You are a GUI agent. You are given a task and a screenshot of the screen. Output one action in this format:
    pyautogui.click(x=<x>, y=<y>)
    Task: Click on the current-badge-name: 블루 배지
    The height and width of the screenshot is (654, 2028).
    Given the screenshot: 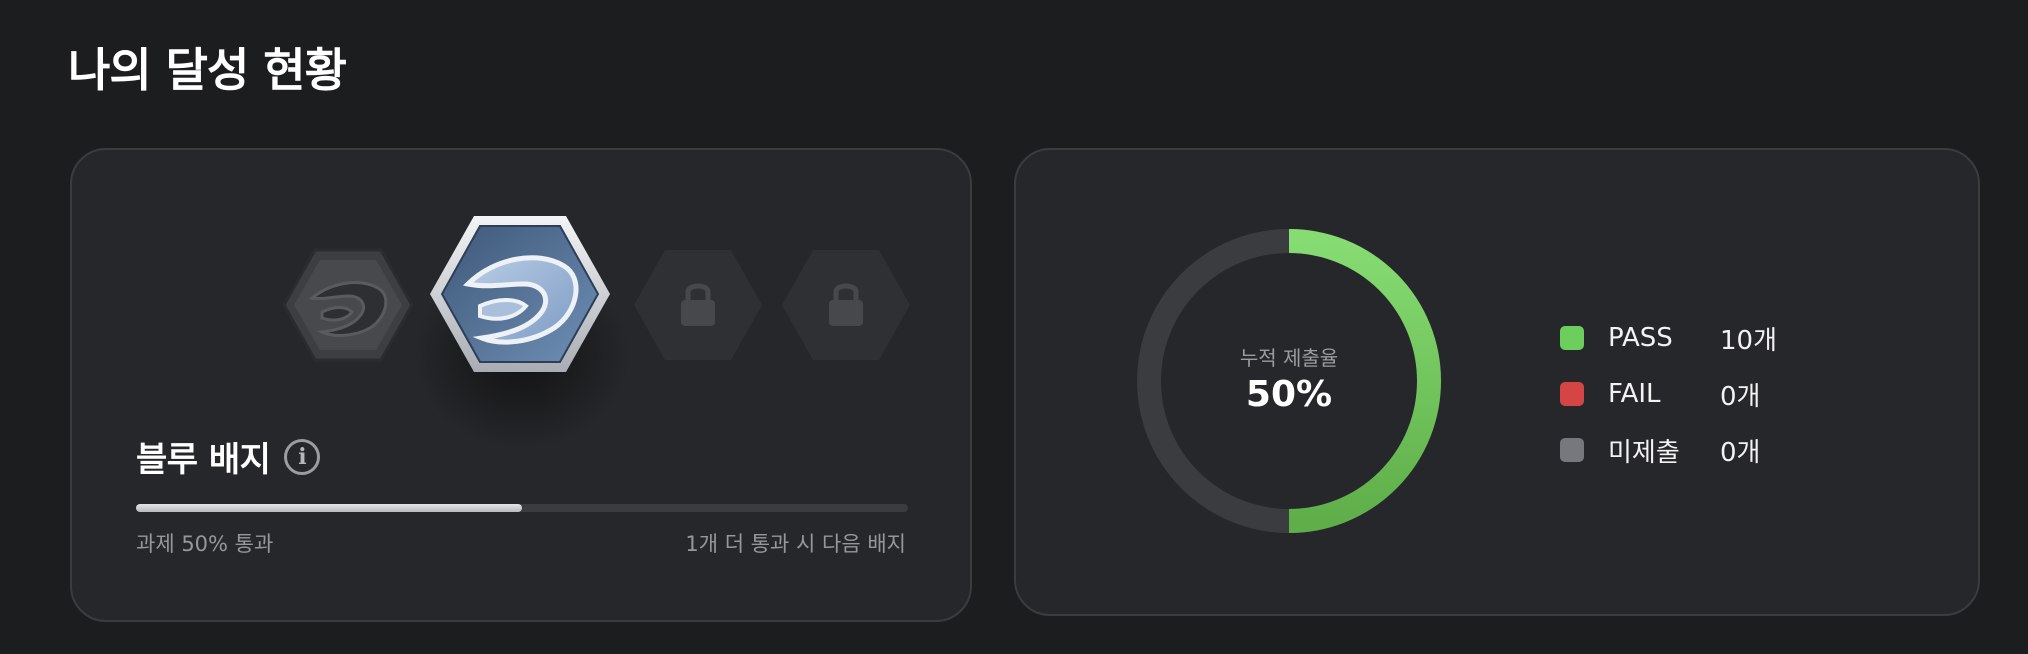 What is the action you would take?
    pyautogui.click(x=203, y=460)
    